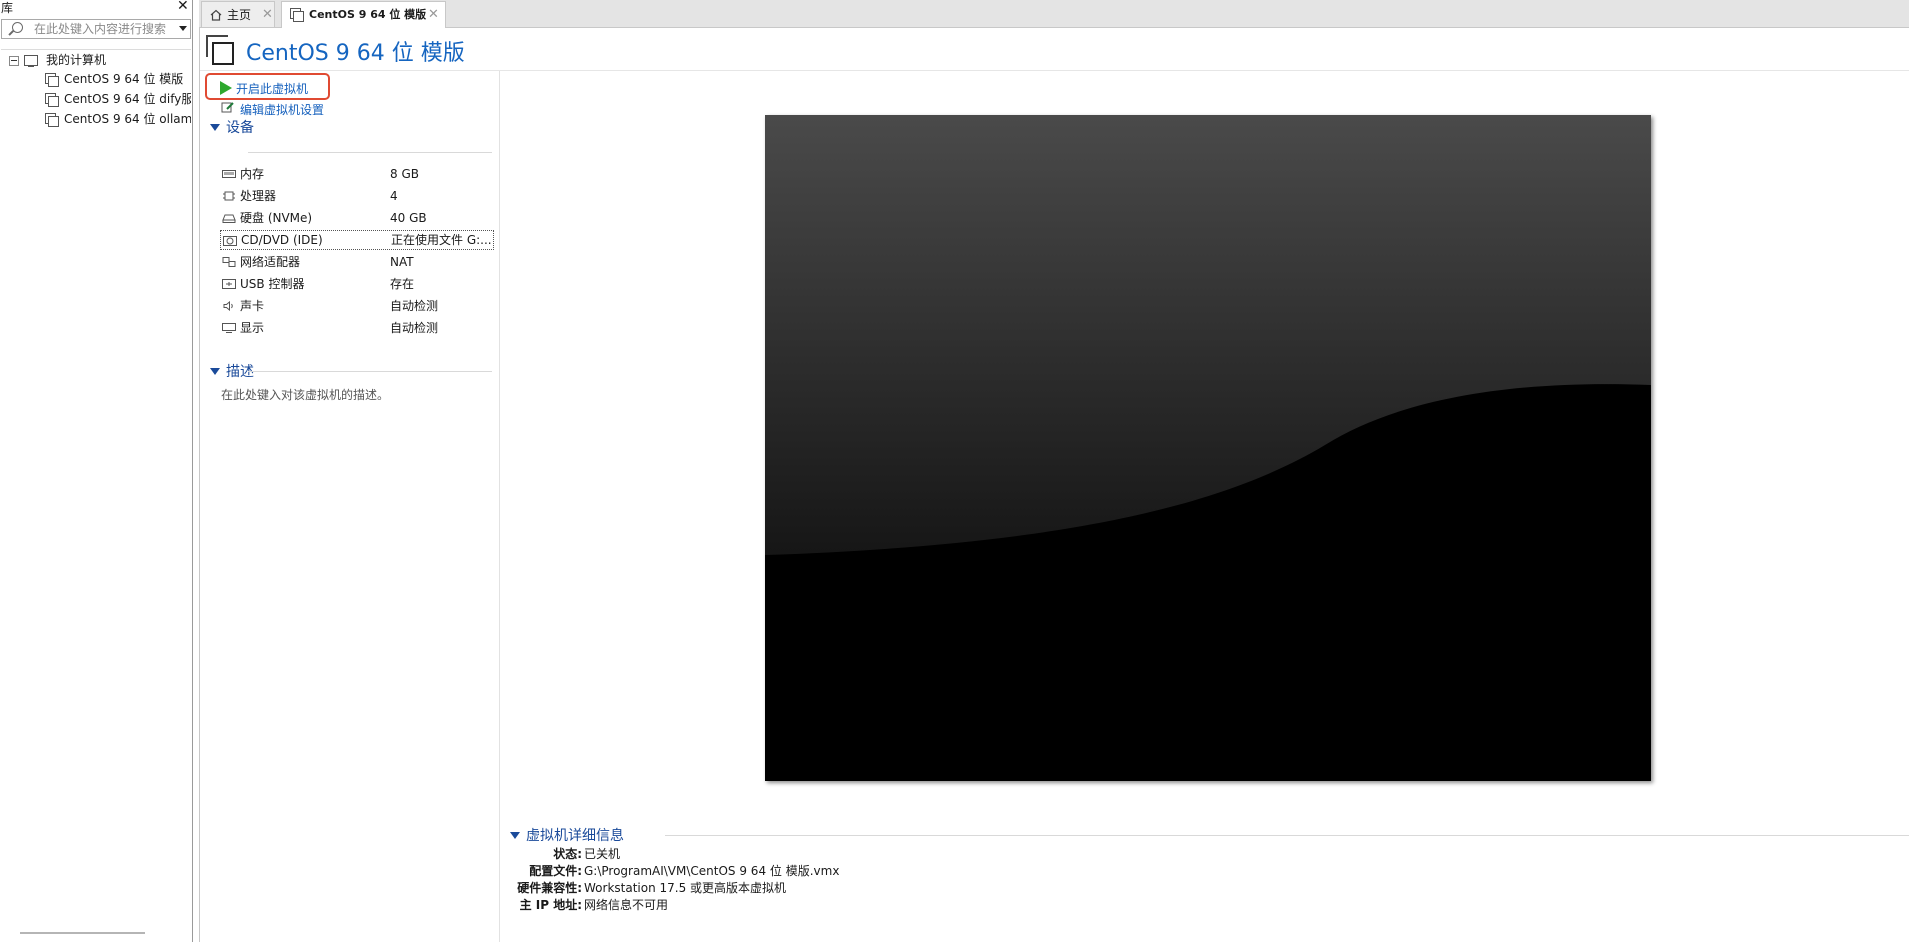 The height and width of the screenshot is (942, 1909). I want to click on device-row-sound: 声卡 自动检测, so click(357, 306).